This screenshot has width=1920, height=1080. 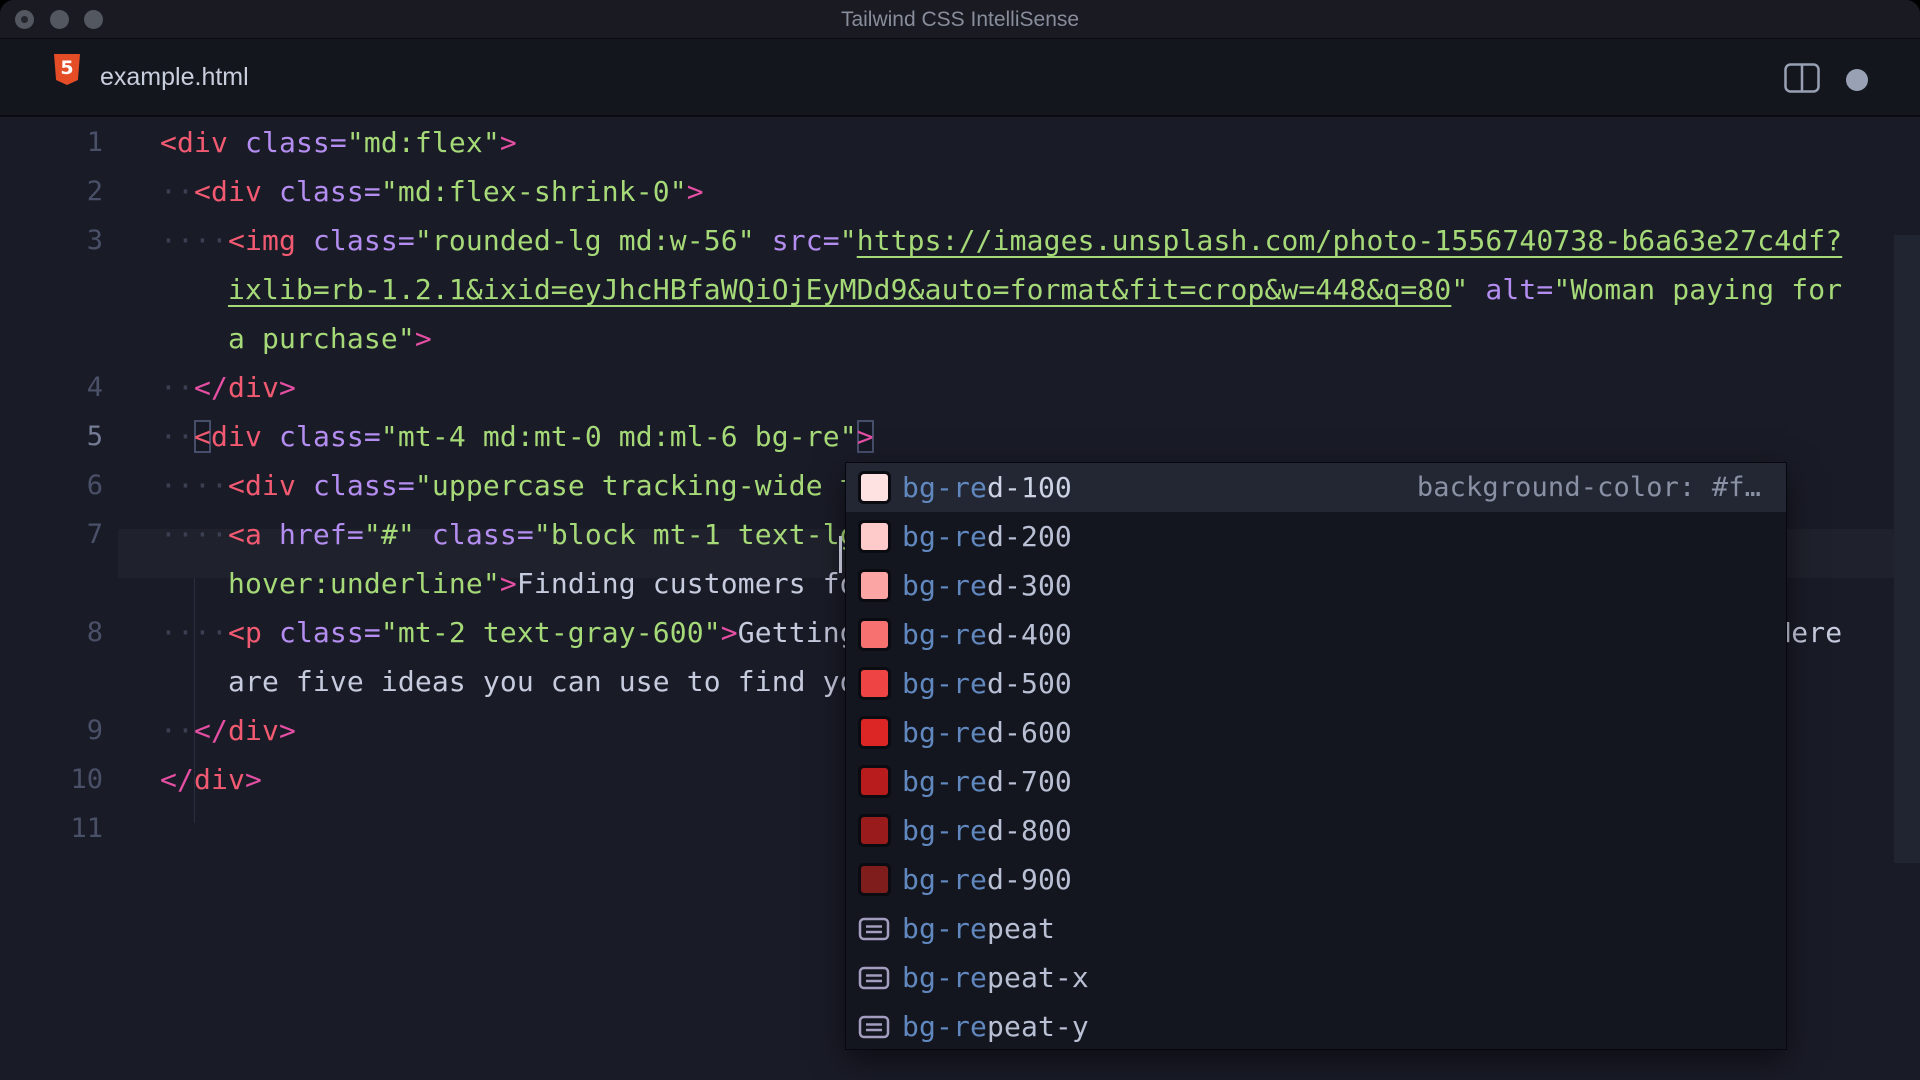 What do you see at coordinates (94, 191) in the screenshot?
I see `line-number: 2` at bounding box center [94, 191].